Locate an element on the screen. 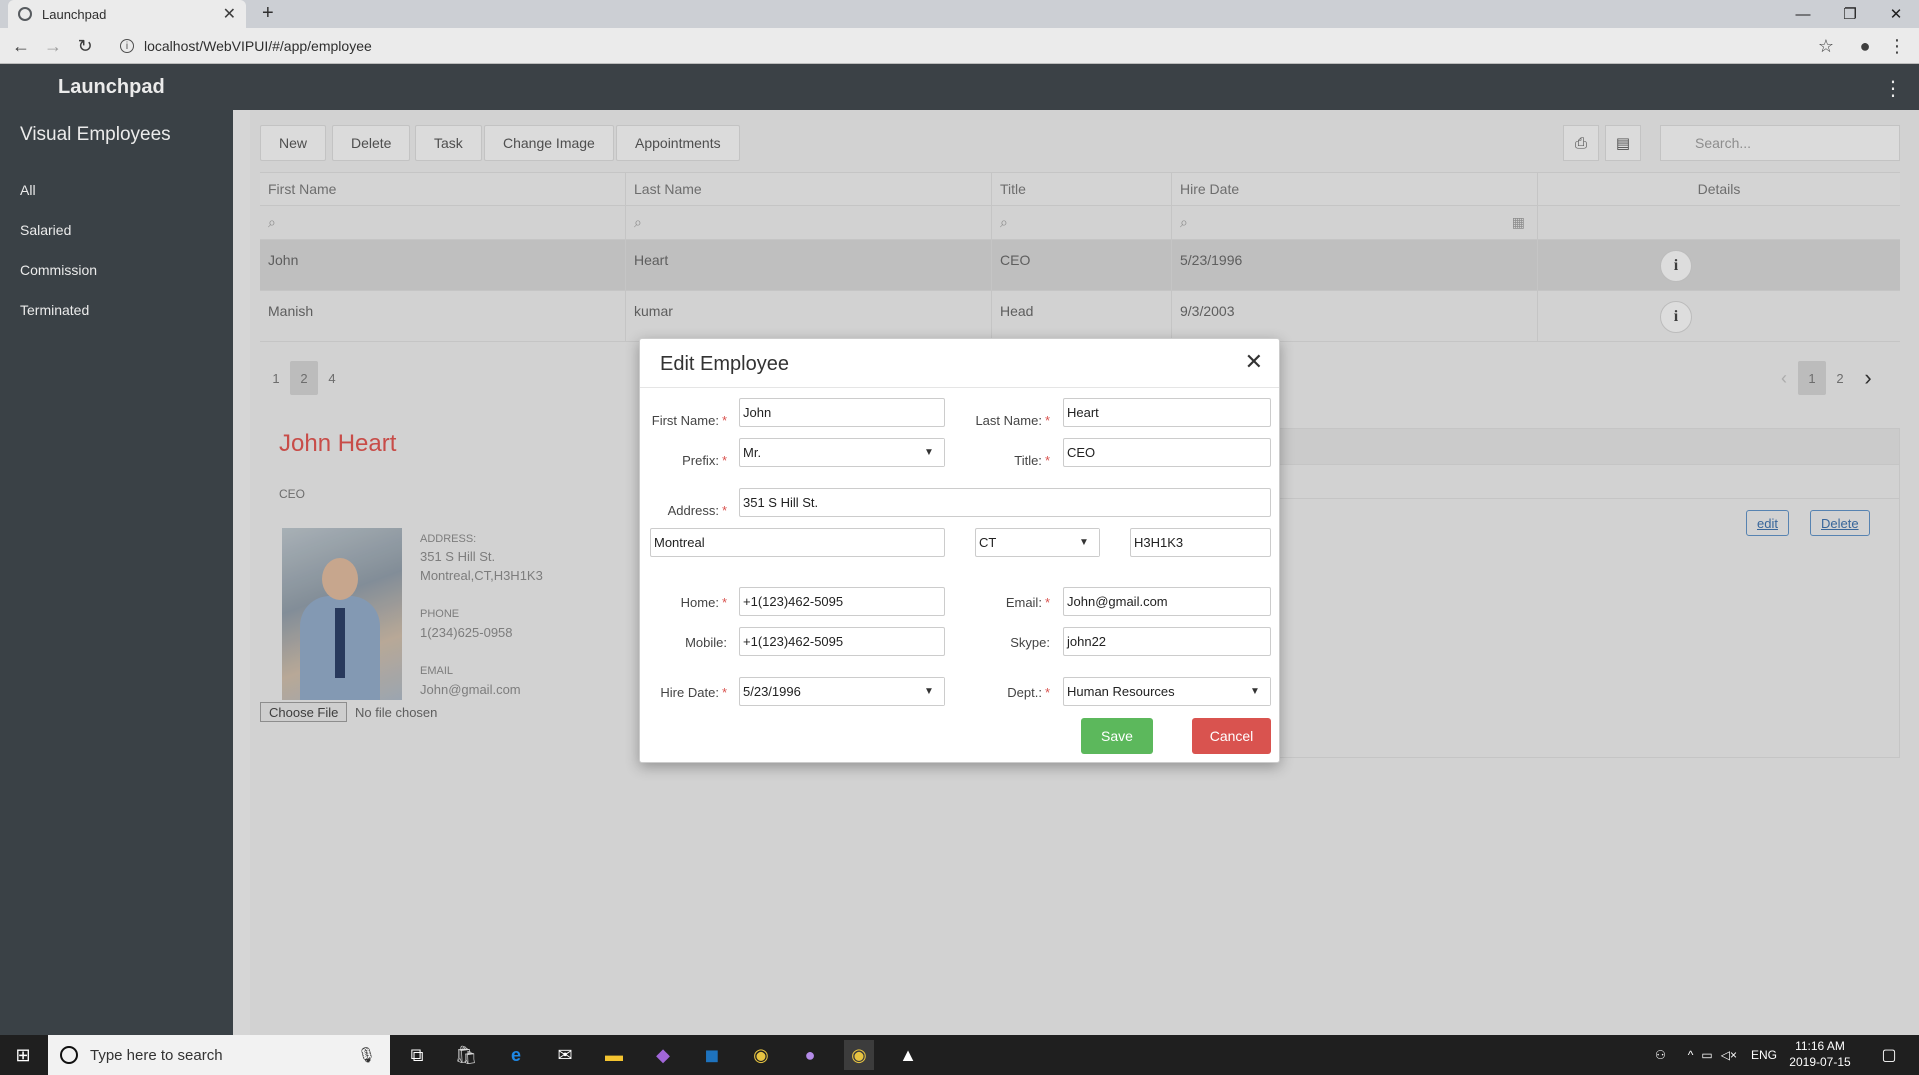 This screenshot has height=1075, width=1919. store-icon: 🛍 is located at coordinates (466, 1055).